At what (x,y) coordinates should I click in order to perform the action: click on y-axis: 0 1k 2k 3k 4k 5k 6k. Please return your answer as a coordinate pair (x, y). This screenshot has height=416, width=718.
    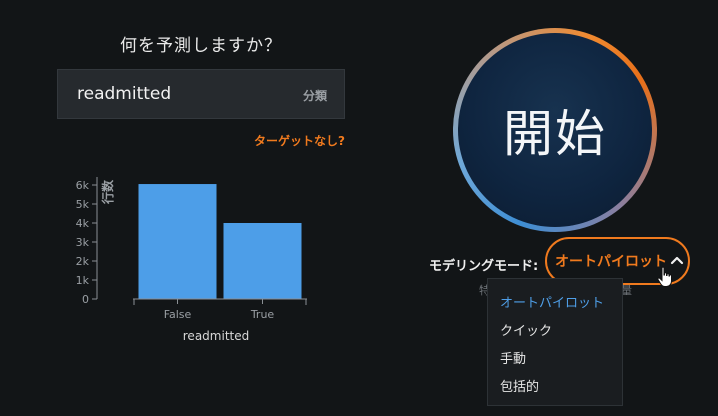
    Looking at the image, I should click on (87, 241).